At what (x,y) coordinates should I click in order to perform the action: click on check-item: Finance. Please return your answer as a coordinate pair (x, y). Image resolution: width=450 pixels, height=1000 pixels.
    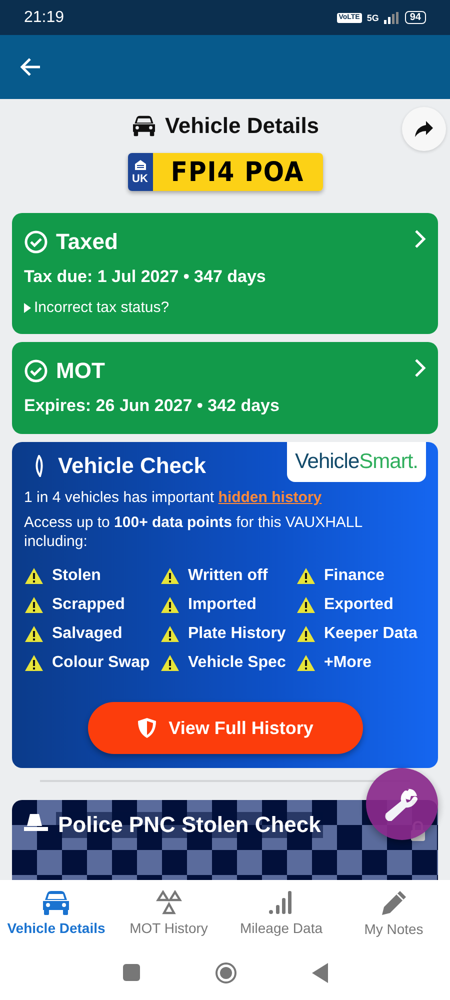
    Looking at the image, I should click on (354, 576).